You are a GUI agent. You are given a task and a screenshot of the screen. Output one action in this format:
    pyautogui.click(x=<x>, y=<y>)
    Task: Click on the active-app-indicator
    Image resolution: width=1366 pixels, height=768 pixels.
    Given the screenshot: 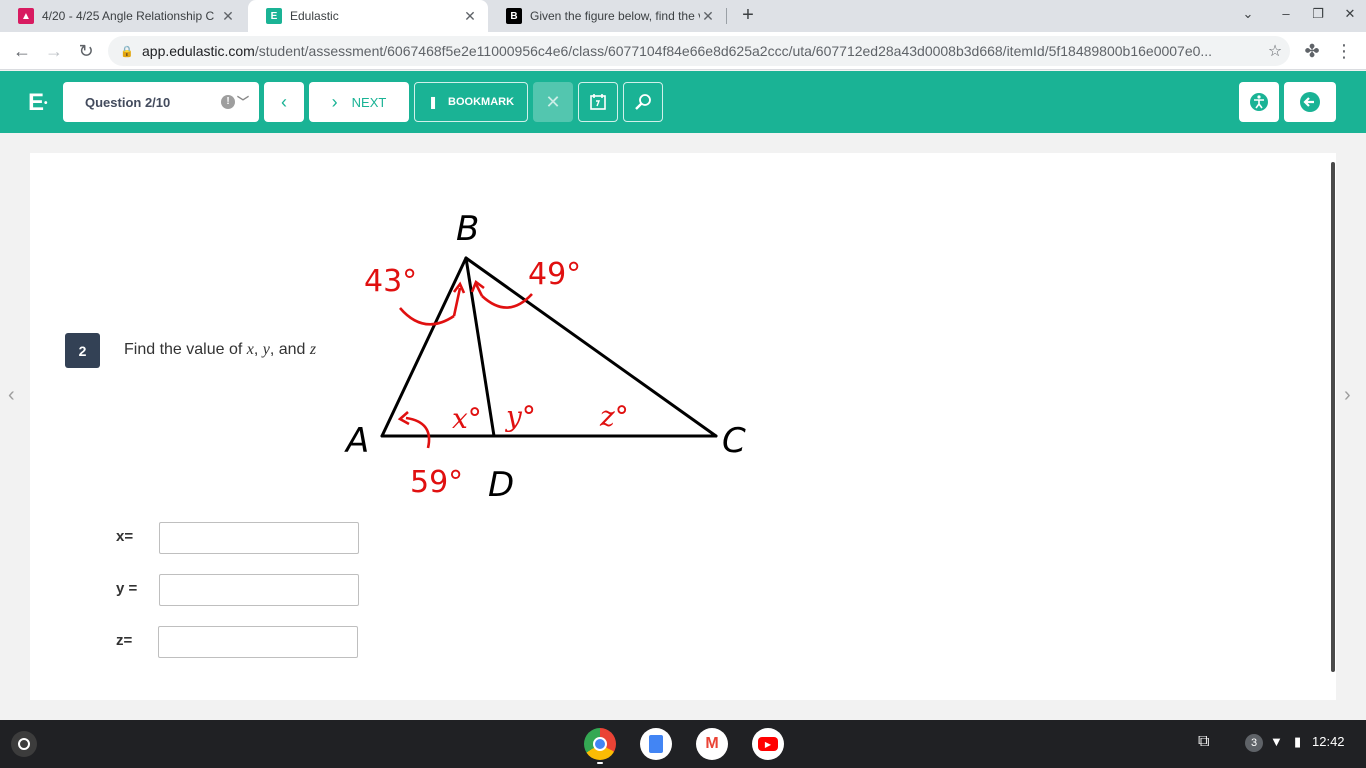 What is the action you would take?
    pyautogui.click(x=600, y=763)
    